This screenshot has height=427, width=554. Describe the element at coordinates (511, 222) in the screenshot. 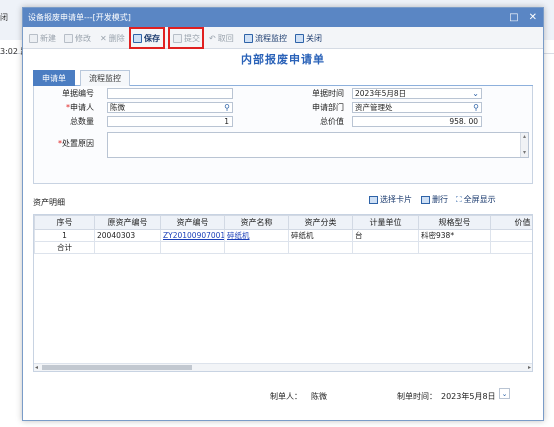

I see `column-header: 价值` at that location.